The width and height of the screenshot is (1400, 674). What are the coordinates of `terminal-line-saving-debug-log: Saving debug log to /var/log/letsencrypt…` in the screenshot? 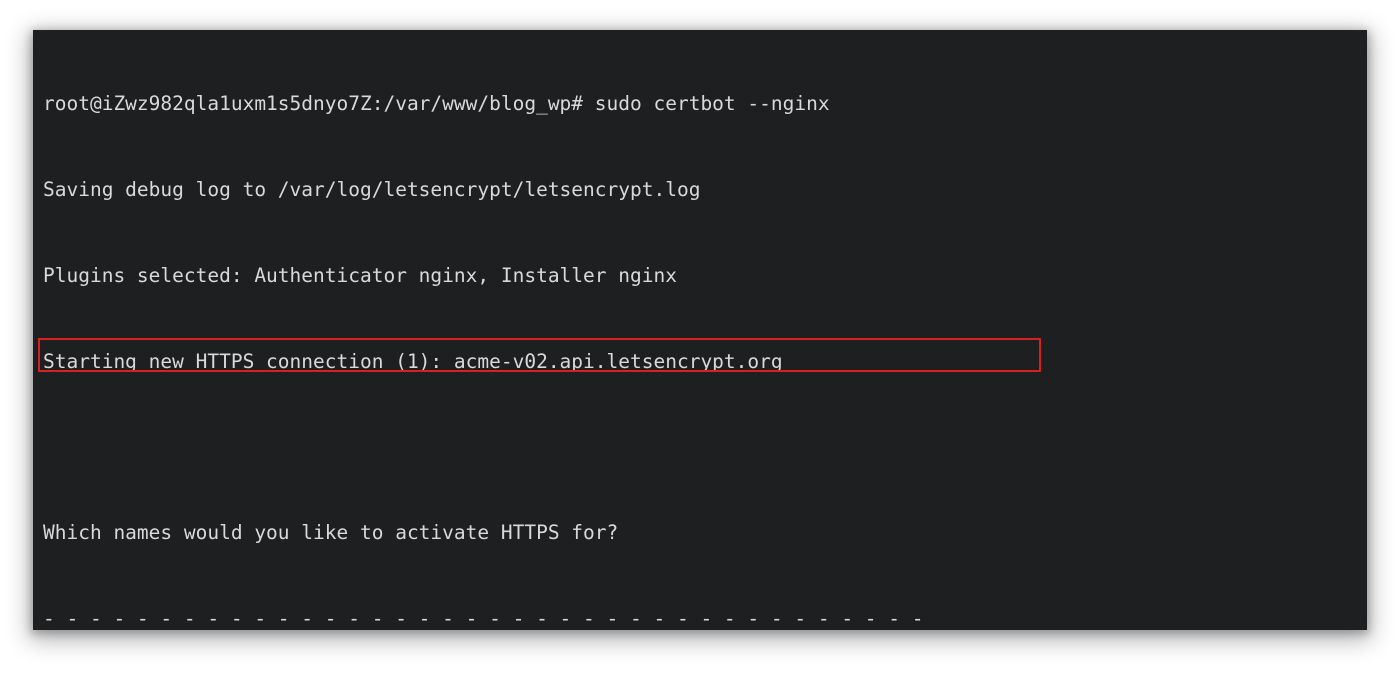 It's located at (372, 189).